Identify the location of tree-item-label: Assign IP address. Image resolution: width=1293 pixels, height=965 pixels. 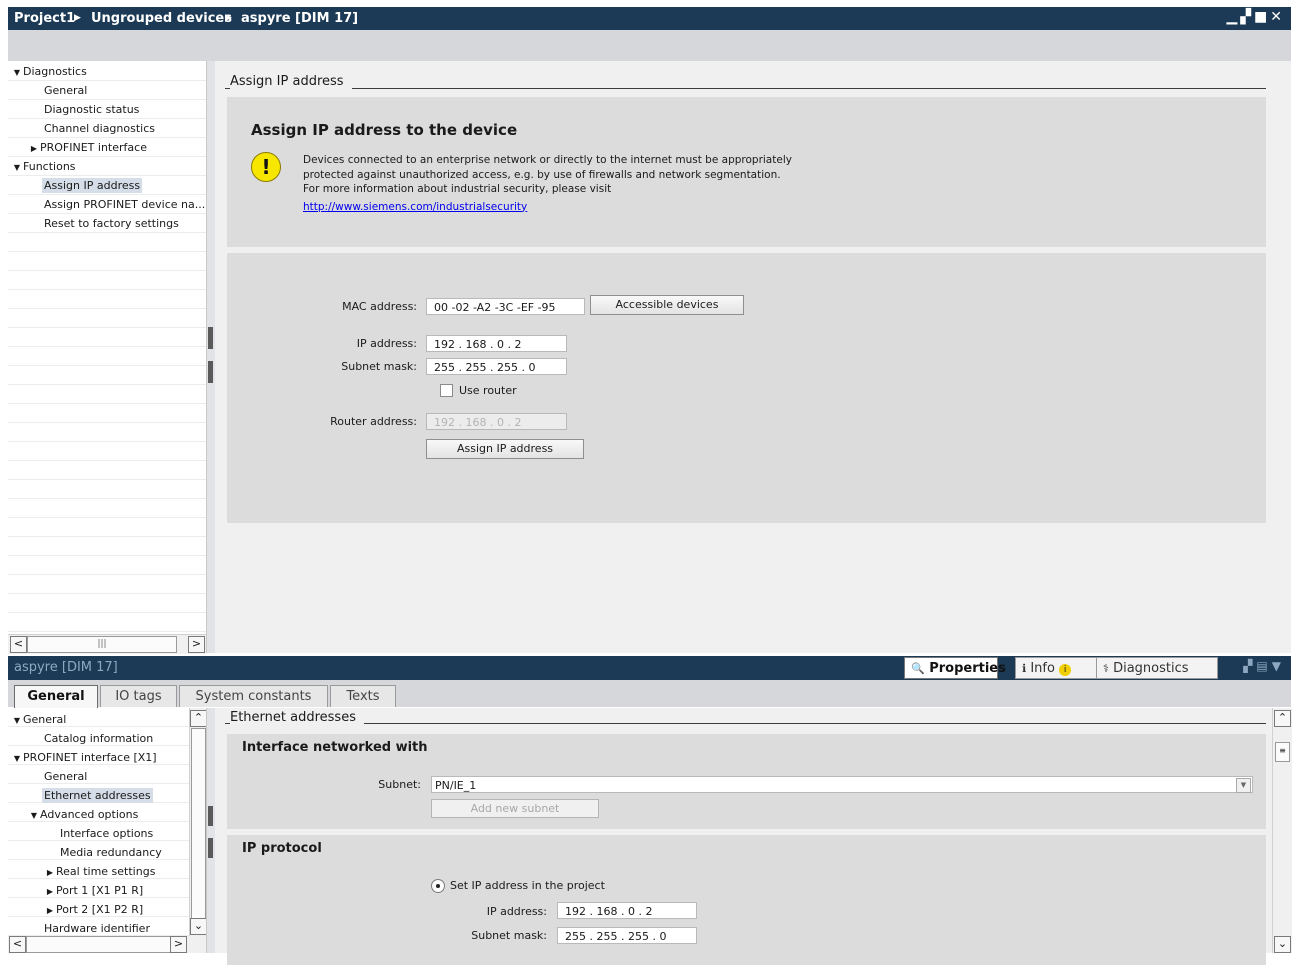
(92, 185).